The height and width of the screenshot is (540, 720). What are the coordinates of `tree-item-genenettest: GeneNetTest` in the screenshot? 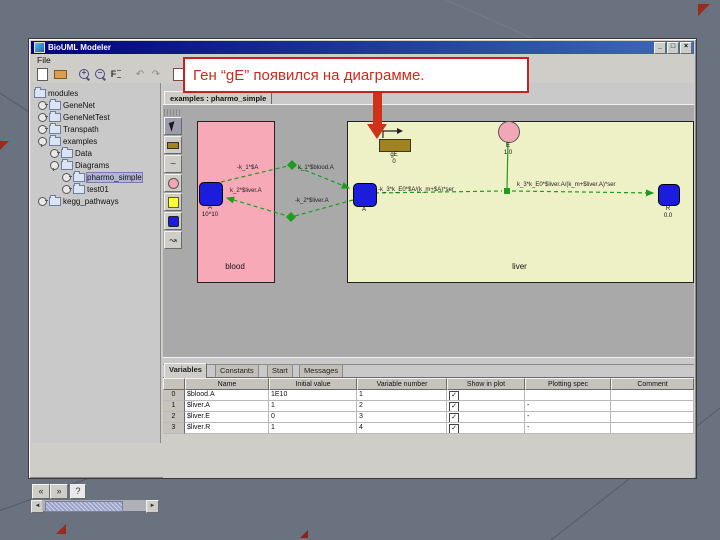 It's located at (74, 117).